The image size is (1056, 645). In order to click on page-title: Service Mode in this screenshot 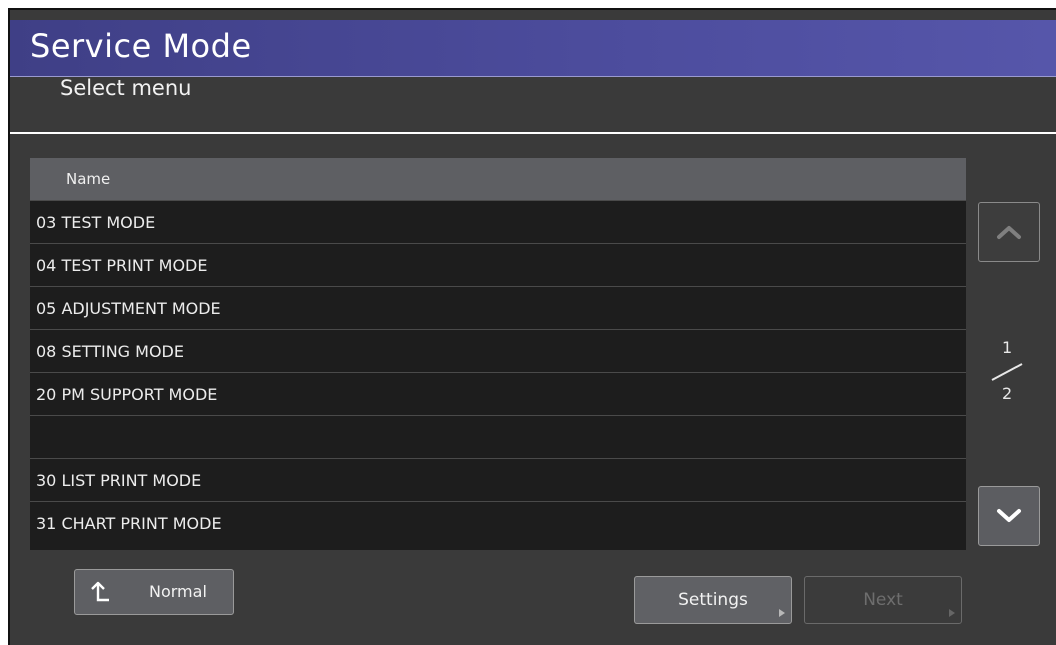, I will do `click(141, 46)`.